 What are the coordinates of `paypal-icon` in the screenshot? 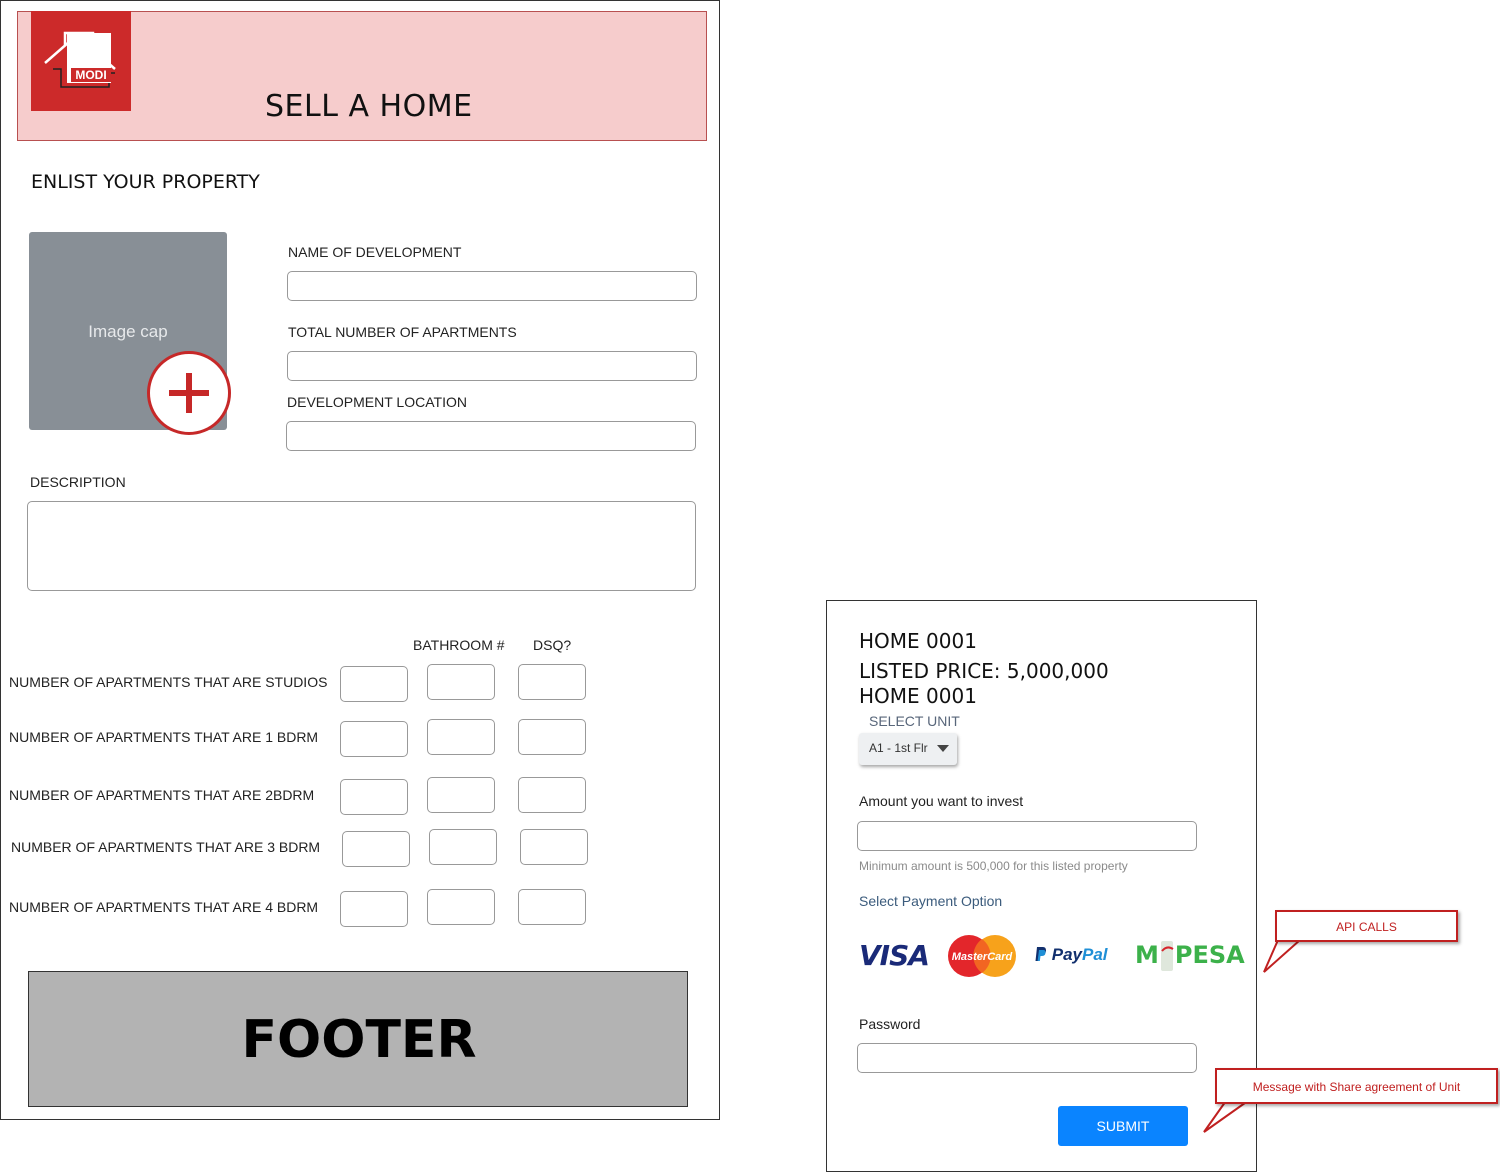 It's located at (1040, 954).